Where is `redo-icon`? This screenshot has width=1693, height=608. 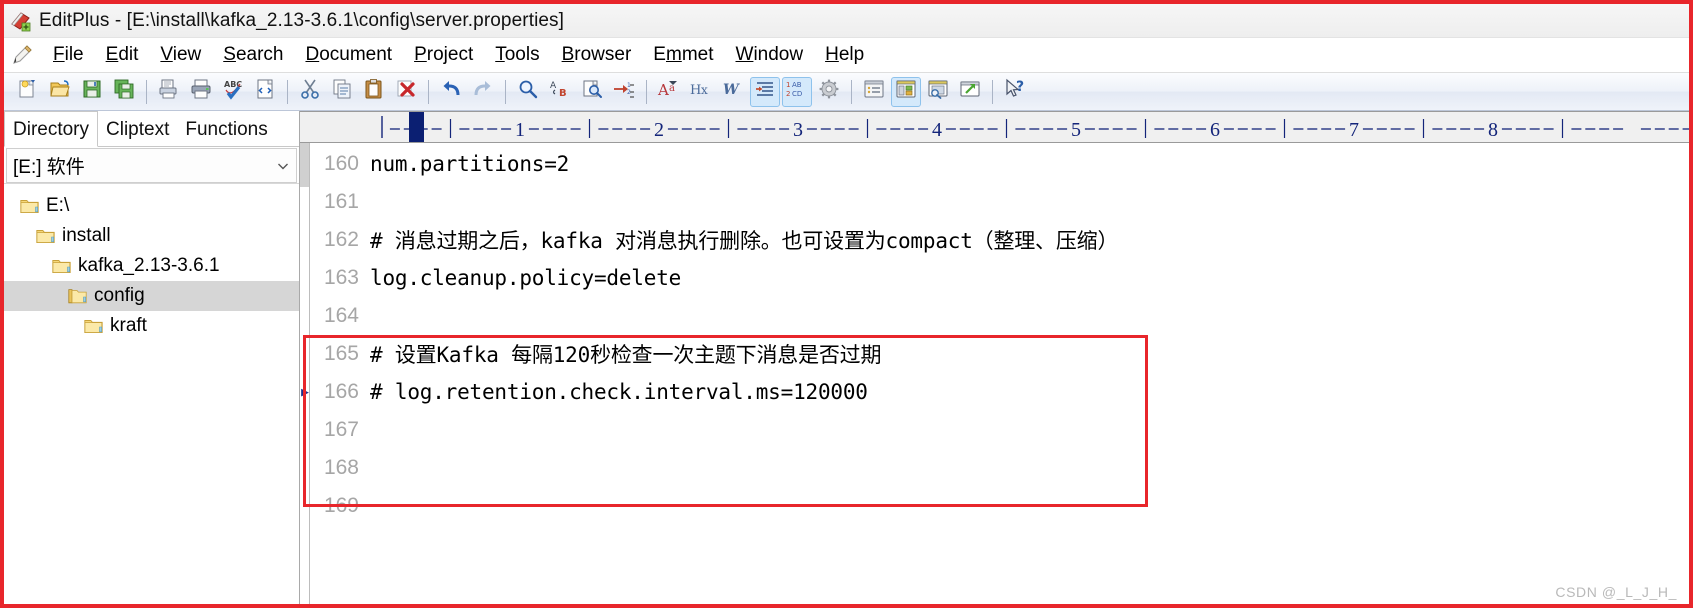 redo-icon is located at coordinates (483, 91).